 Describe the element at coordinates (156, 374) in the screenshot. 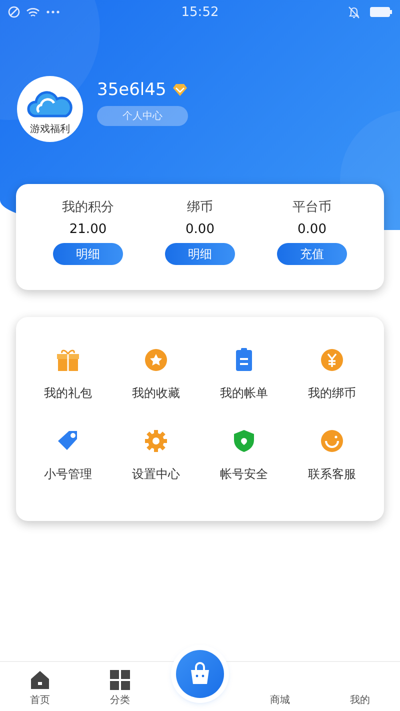

I see `menu-item: 我的收藏` at that location.